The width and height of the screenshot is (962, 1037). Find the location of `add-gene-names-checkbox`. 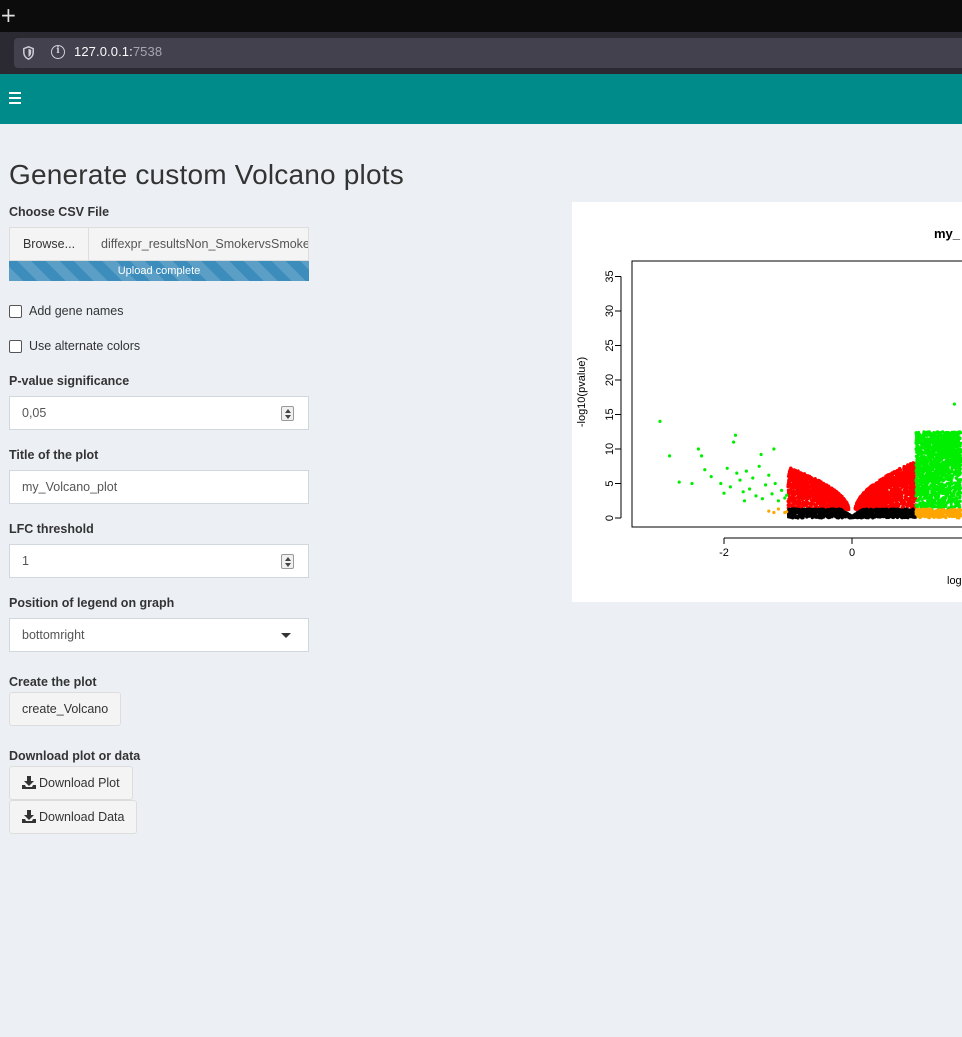

add-gene-names-checkbox is located at coordinates (15, 311).